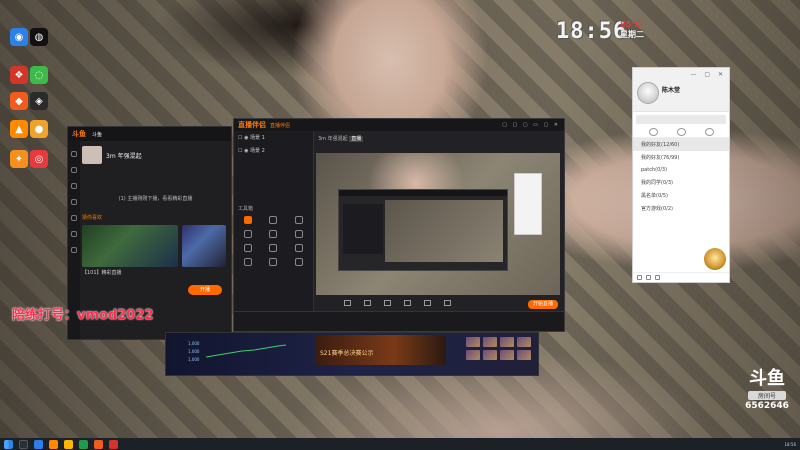 Image resolution: width=800 pixels, height=450 pixels. Describe the element at coordinates (681, 119) in the screenshot. I see `qq-search-input` at that location.